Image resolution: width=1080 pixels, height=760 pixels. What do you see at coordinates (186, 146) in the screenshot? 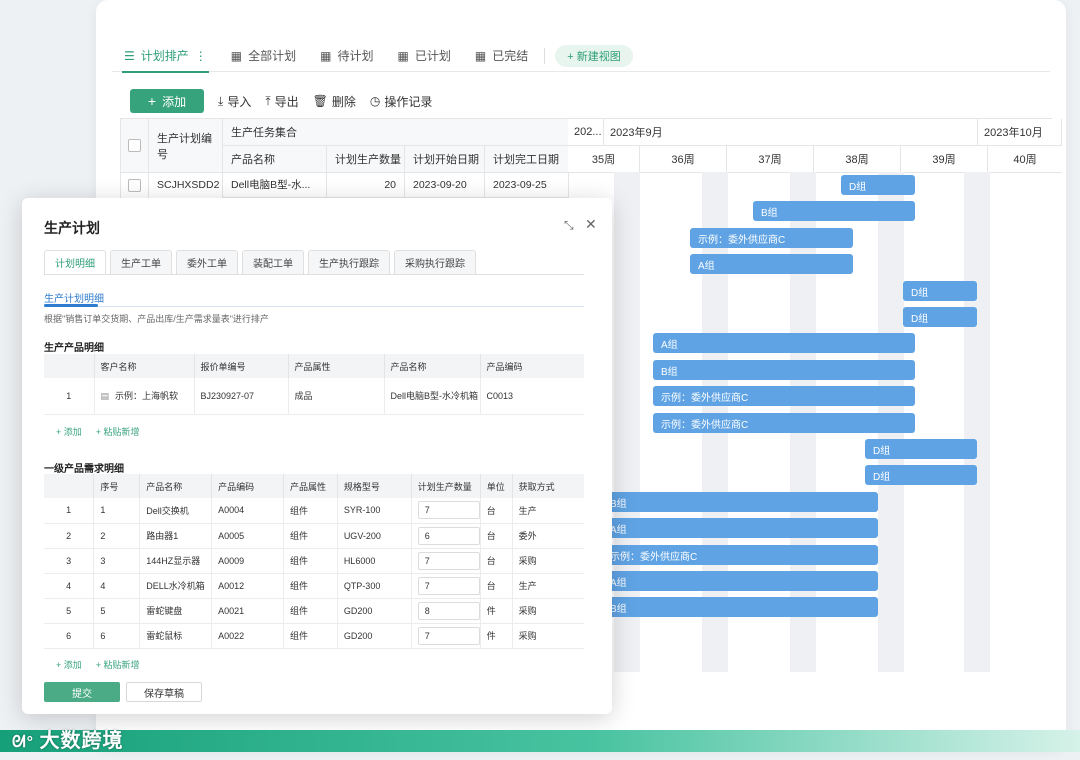
I see `col-plan-no: 生产计划编号` at bounding box center [186, 146].